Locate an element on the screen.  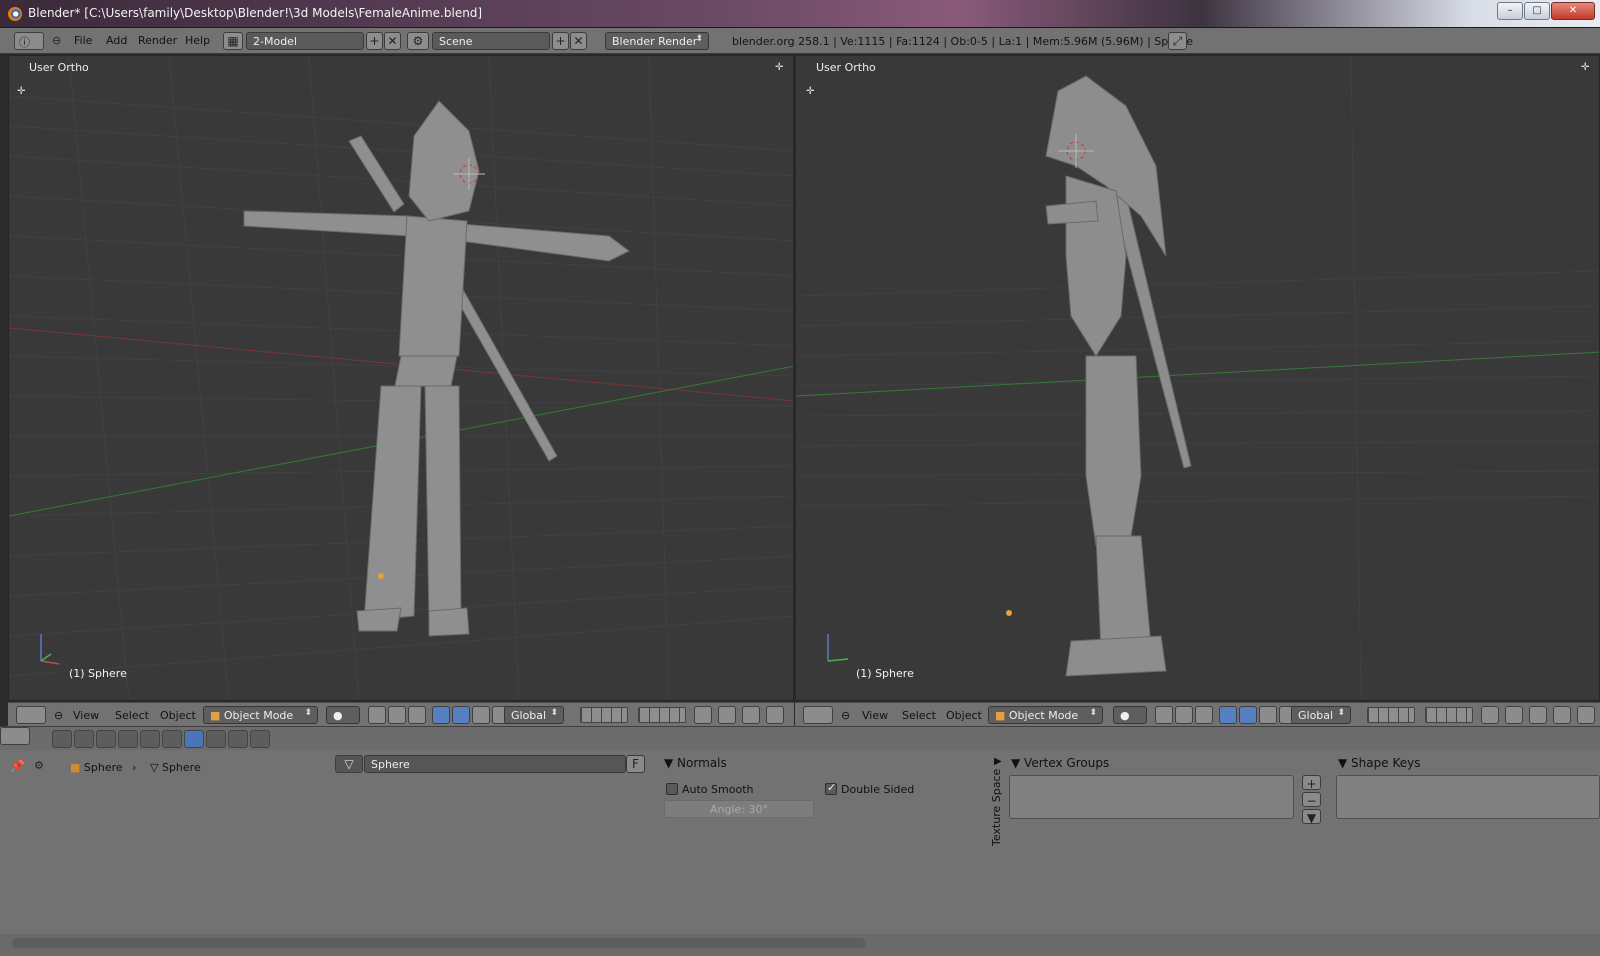
overflow-icon is located at coordinates (1586, 715).